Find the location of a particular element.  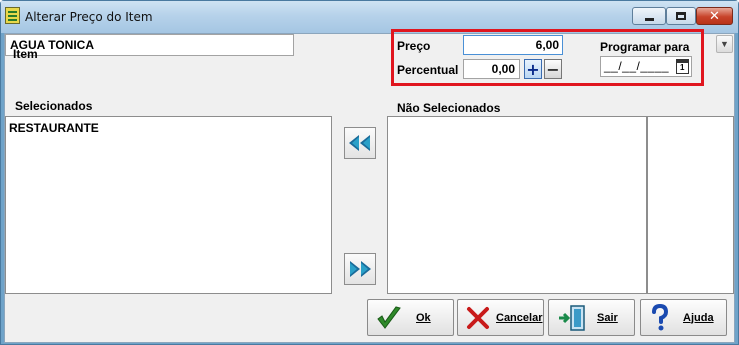

item-select-value: AGUA TONICA is located at coordinates (52, 45).